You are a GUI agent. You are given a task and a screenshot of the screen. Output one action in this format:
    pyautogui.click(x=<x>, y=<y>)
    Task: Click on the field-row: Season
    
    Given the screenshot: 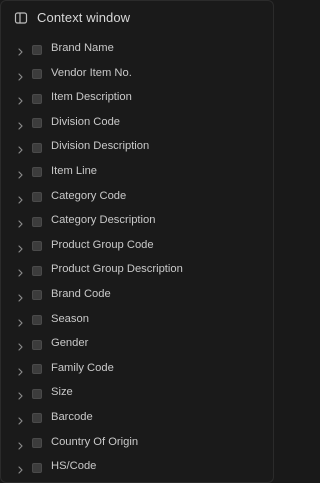 What is the action you would take?
    pyautogui.click(x=137, y=320)
    